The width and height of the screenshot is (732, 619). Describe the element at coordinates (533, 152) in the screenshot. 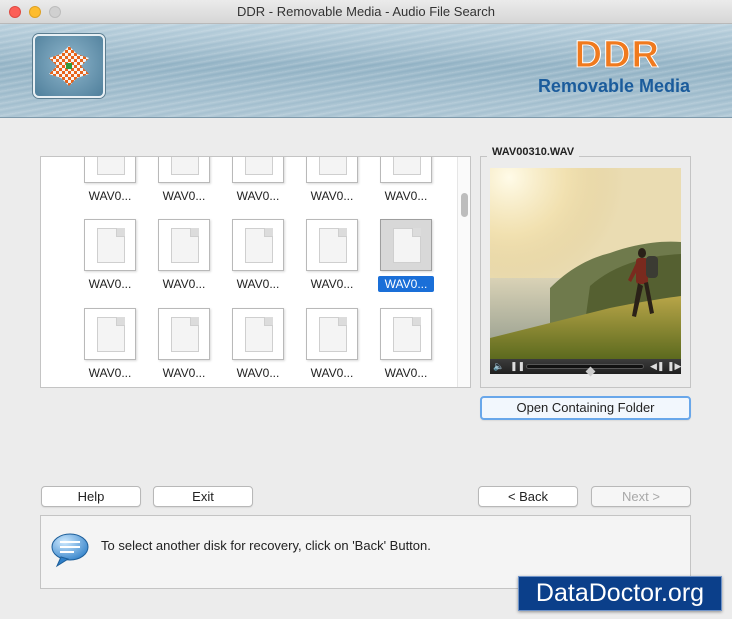

I see `preview-filename: WAV00310.WAV` at that location.